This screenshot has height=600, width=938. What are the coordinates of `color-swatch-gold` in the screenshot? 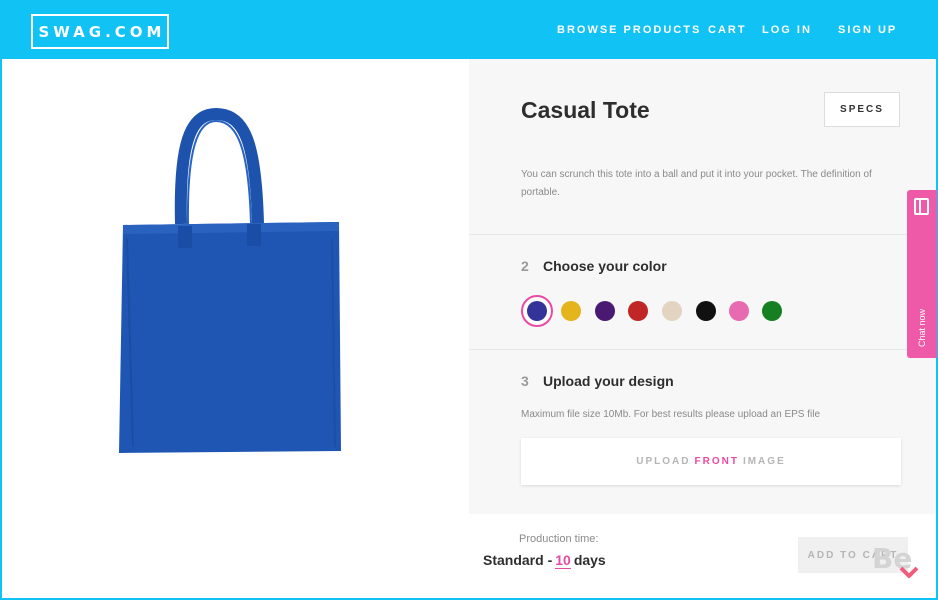 It's located at (571, 311).